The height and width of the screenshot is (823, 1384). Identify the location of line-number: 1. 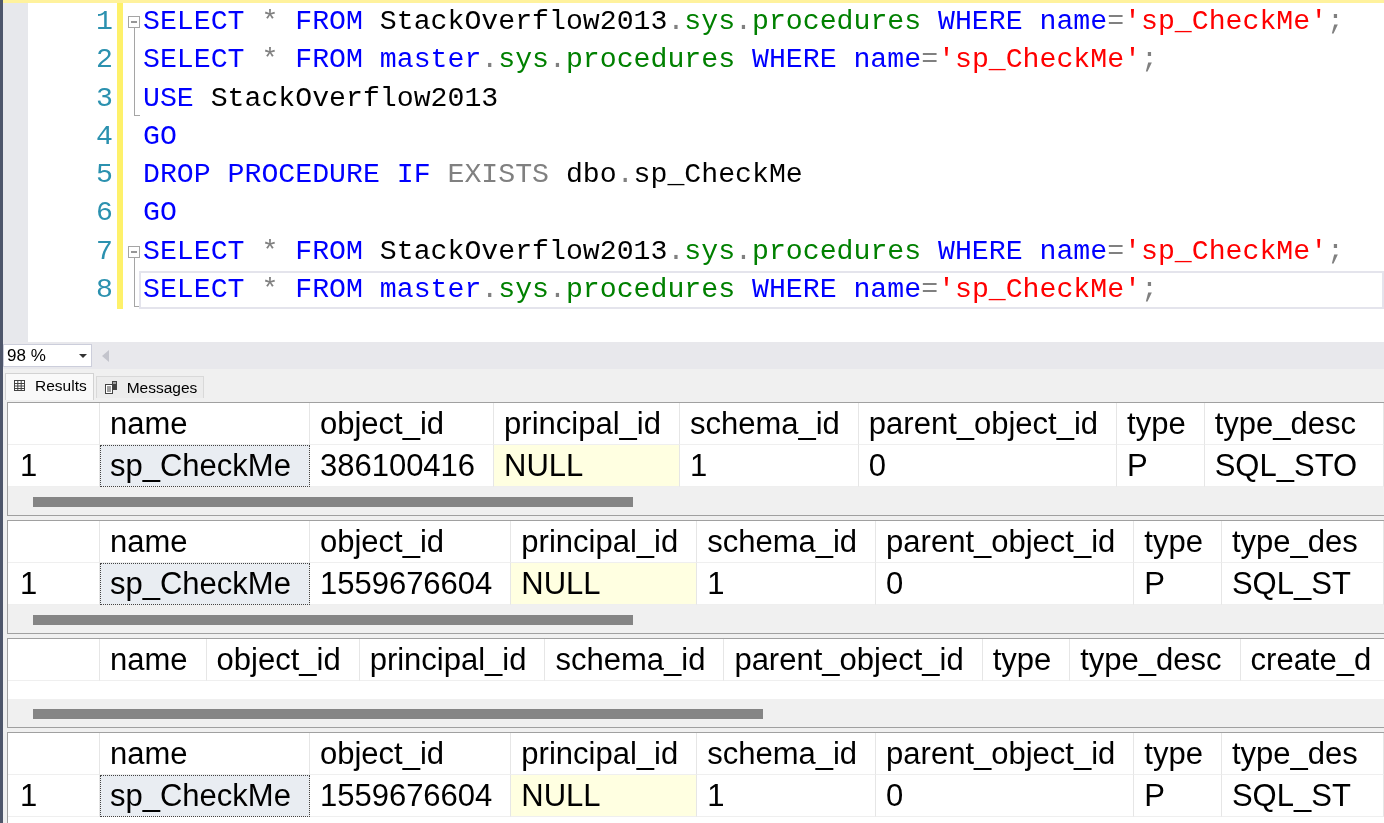
(104, 22).